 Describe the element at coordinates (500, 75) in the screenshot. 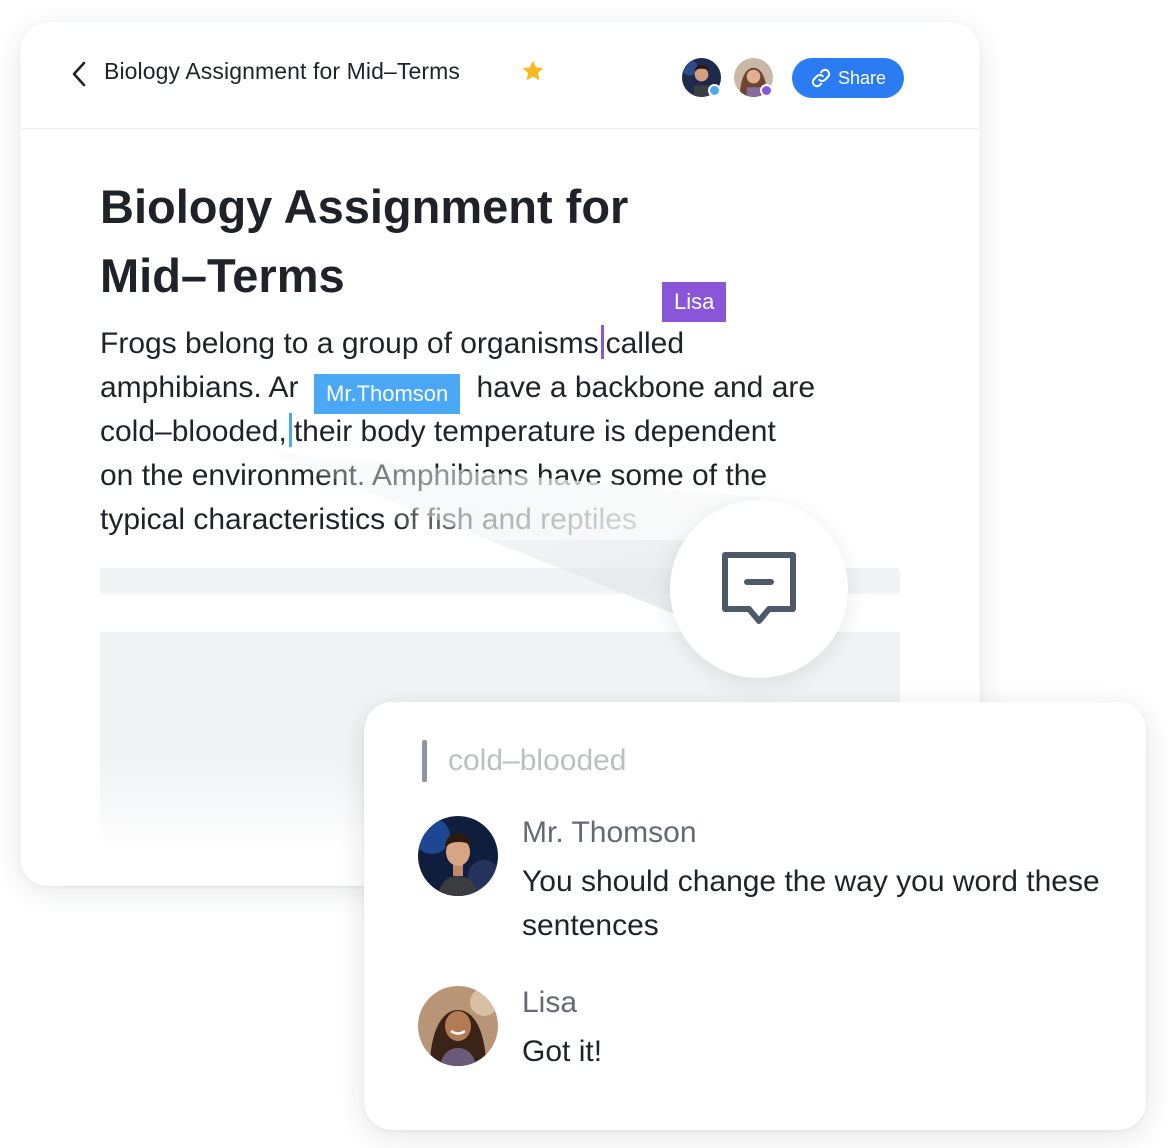

I see `doc-topbar: Biology Assignment for Mid–Terms Share` at that location.